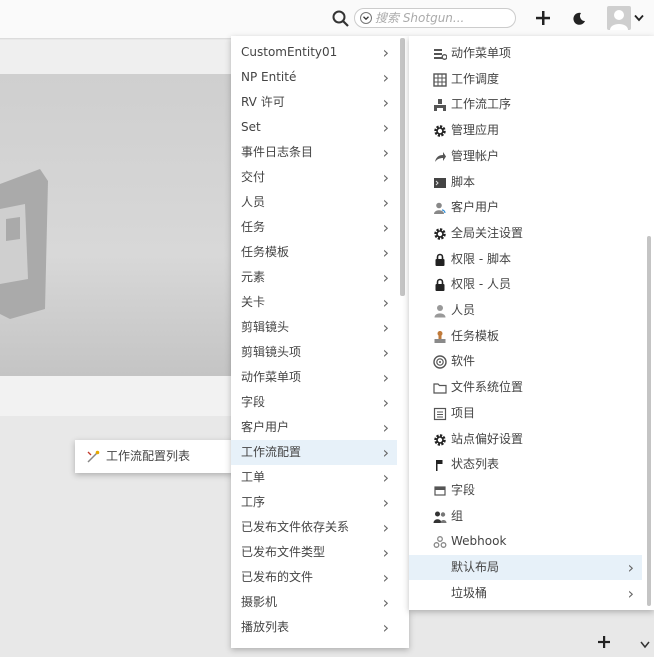 This screenshot has height=657, width=654. Describe the element at coordinates (314, 177) in the screenshot. I see `entity-menu-item: 交付 ›` at that location.